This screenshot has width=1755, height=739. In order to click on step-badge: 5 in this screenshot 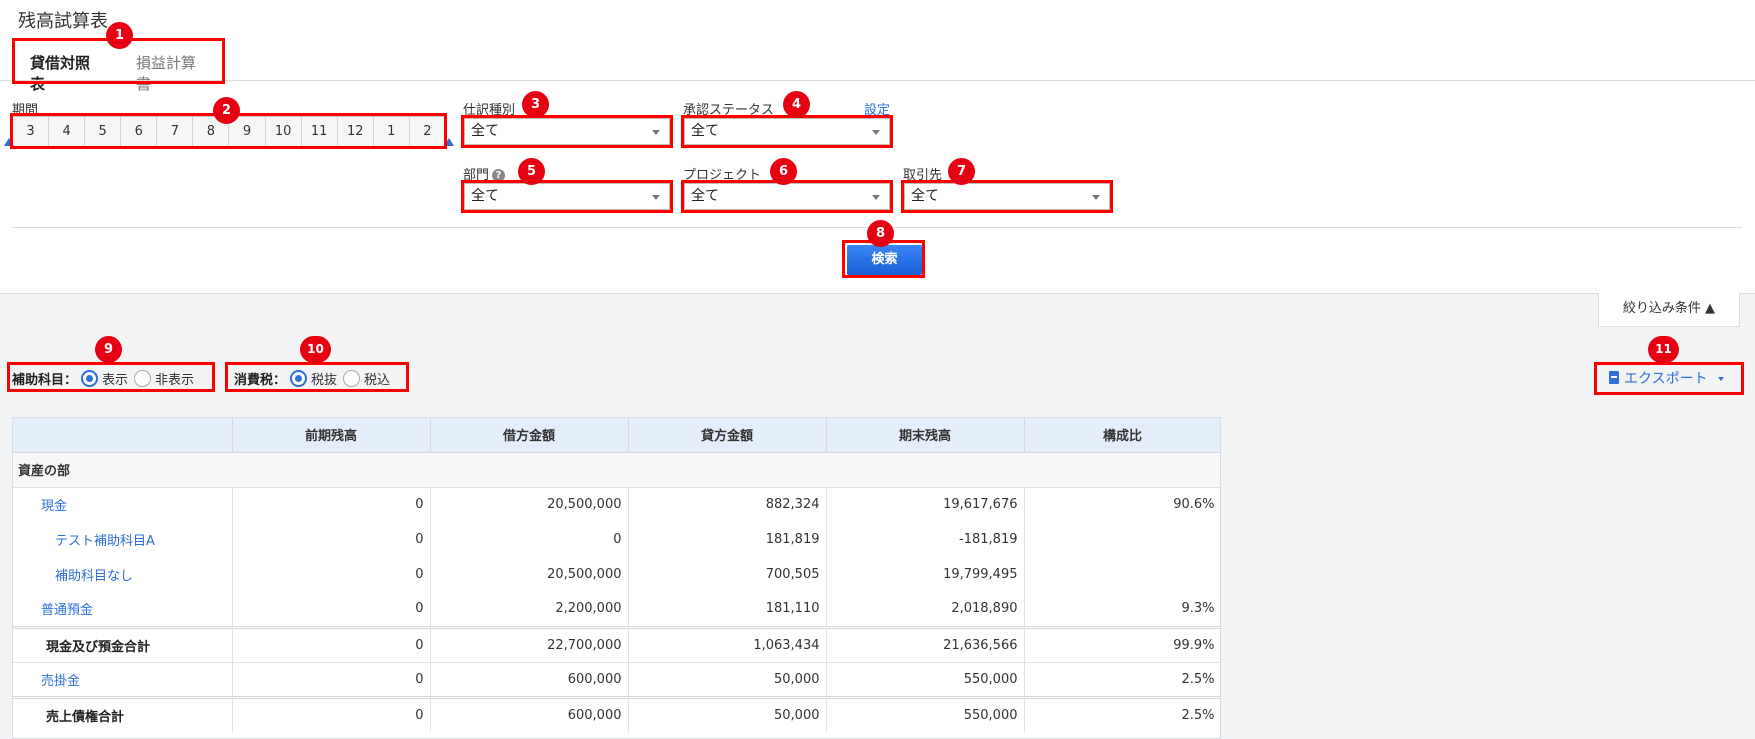, I will do `click(531, 171)`.